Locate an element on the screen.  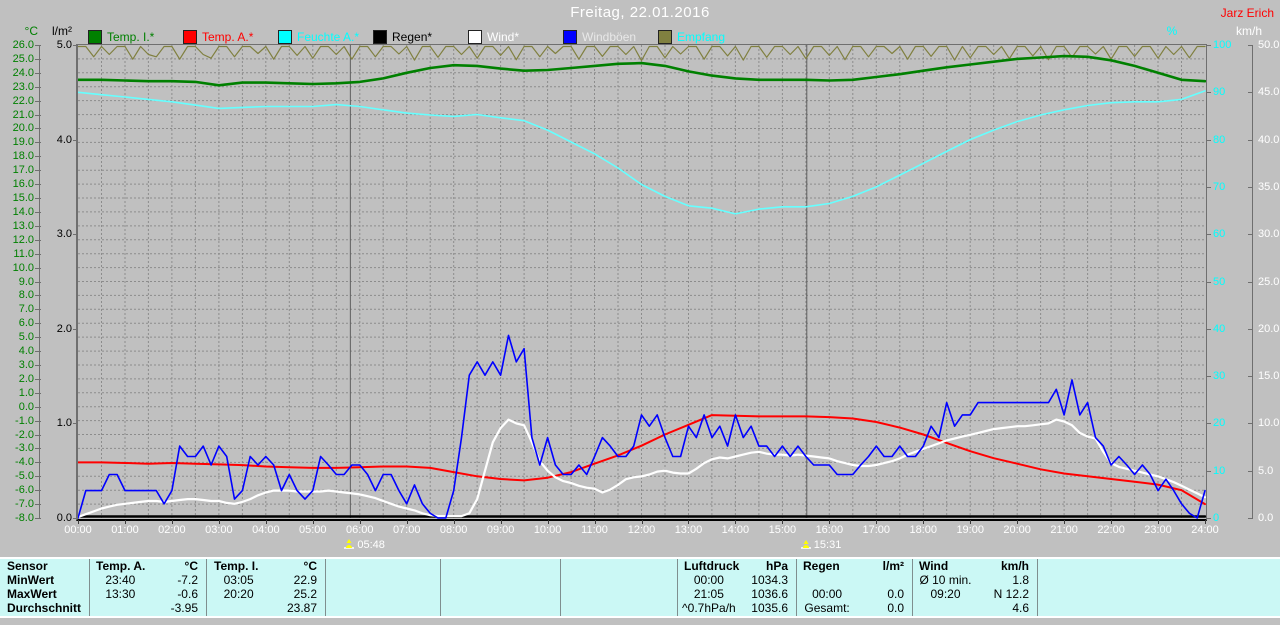
axis-tick-label: 22.0 is located at coordinates (23, 100).